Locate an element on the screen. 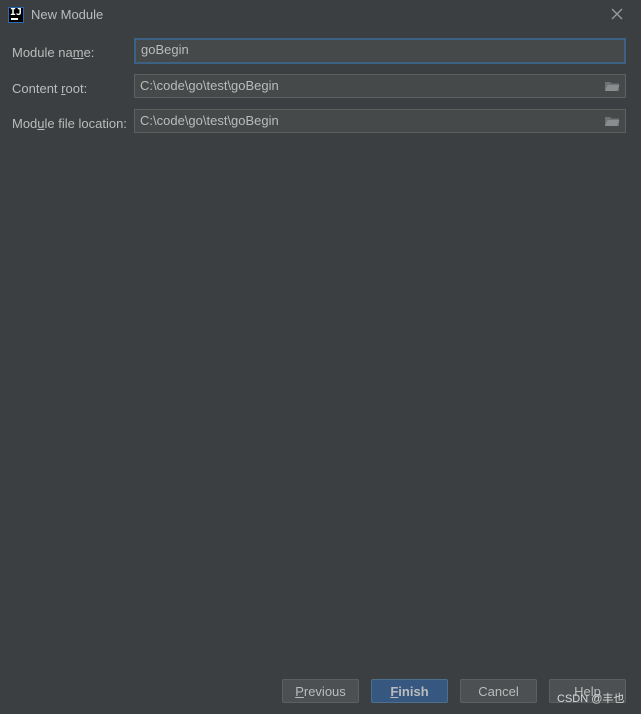  close-icon is located at coordinates (617, 14).